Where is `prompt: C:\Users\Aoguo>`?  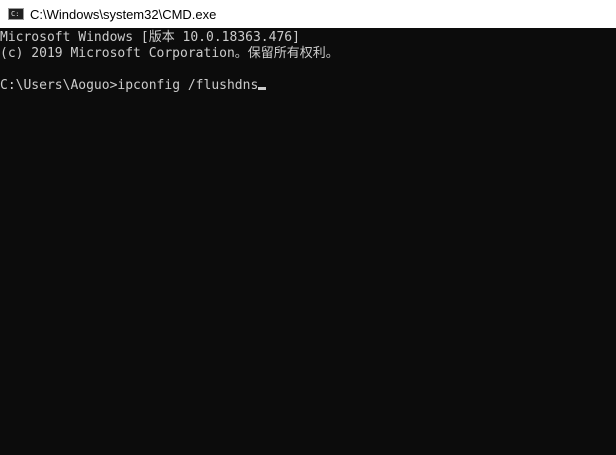
prompt: C:\Users\Aoguo> is located at coordinates (59, 85).